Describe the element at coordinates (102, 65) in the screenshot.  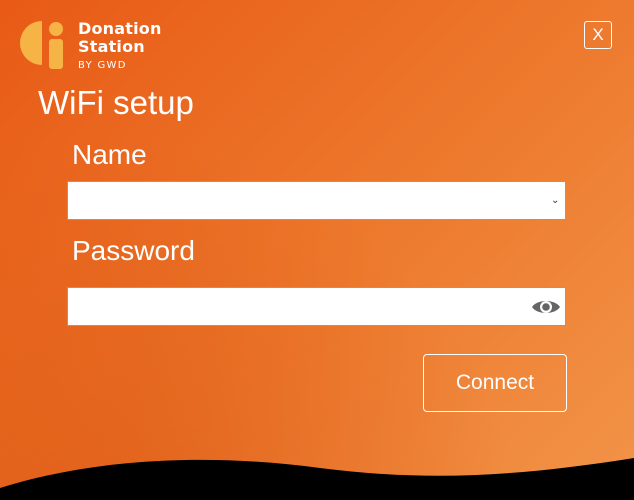
I see `brand-byline: BY GWD` at that location.